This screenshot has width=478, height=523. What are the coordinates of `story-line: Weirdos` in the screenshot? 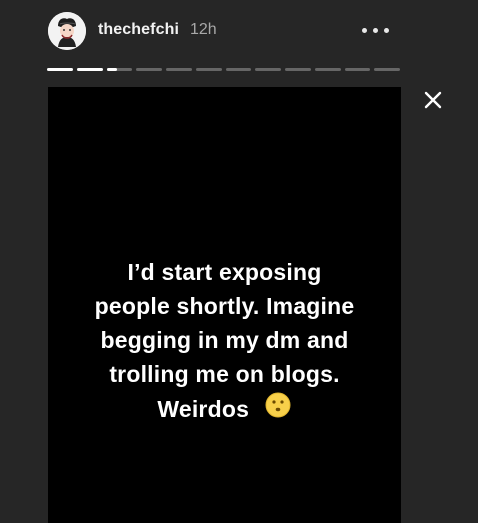 It's located at (203, 409).